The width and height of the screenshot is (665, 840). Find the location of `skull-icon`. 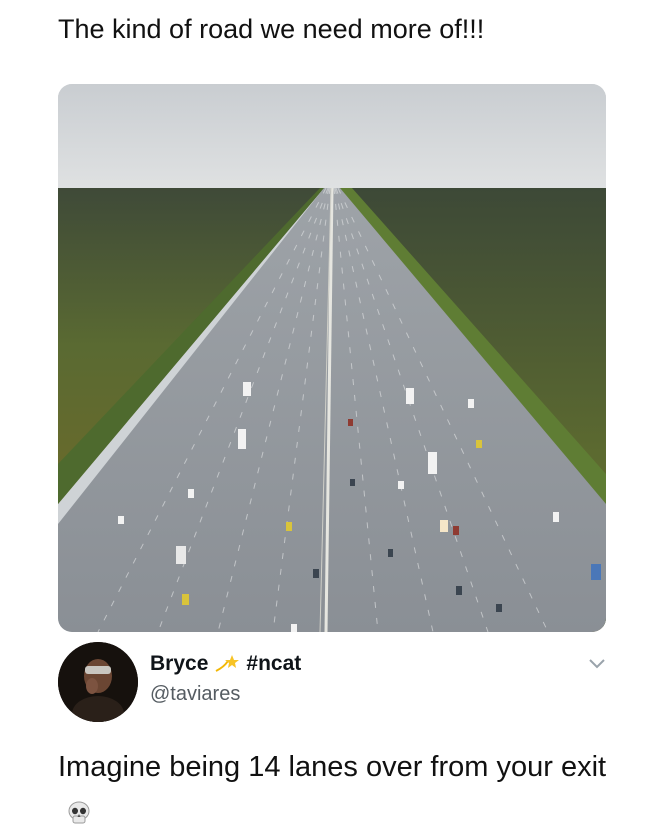

skull-icon is located at coordinates (79, 817).